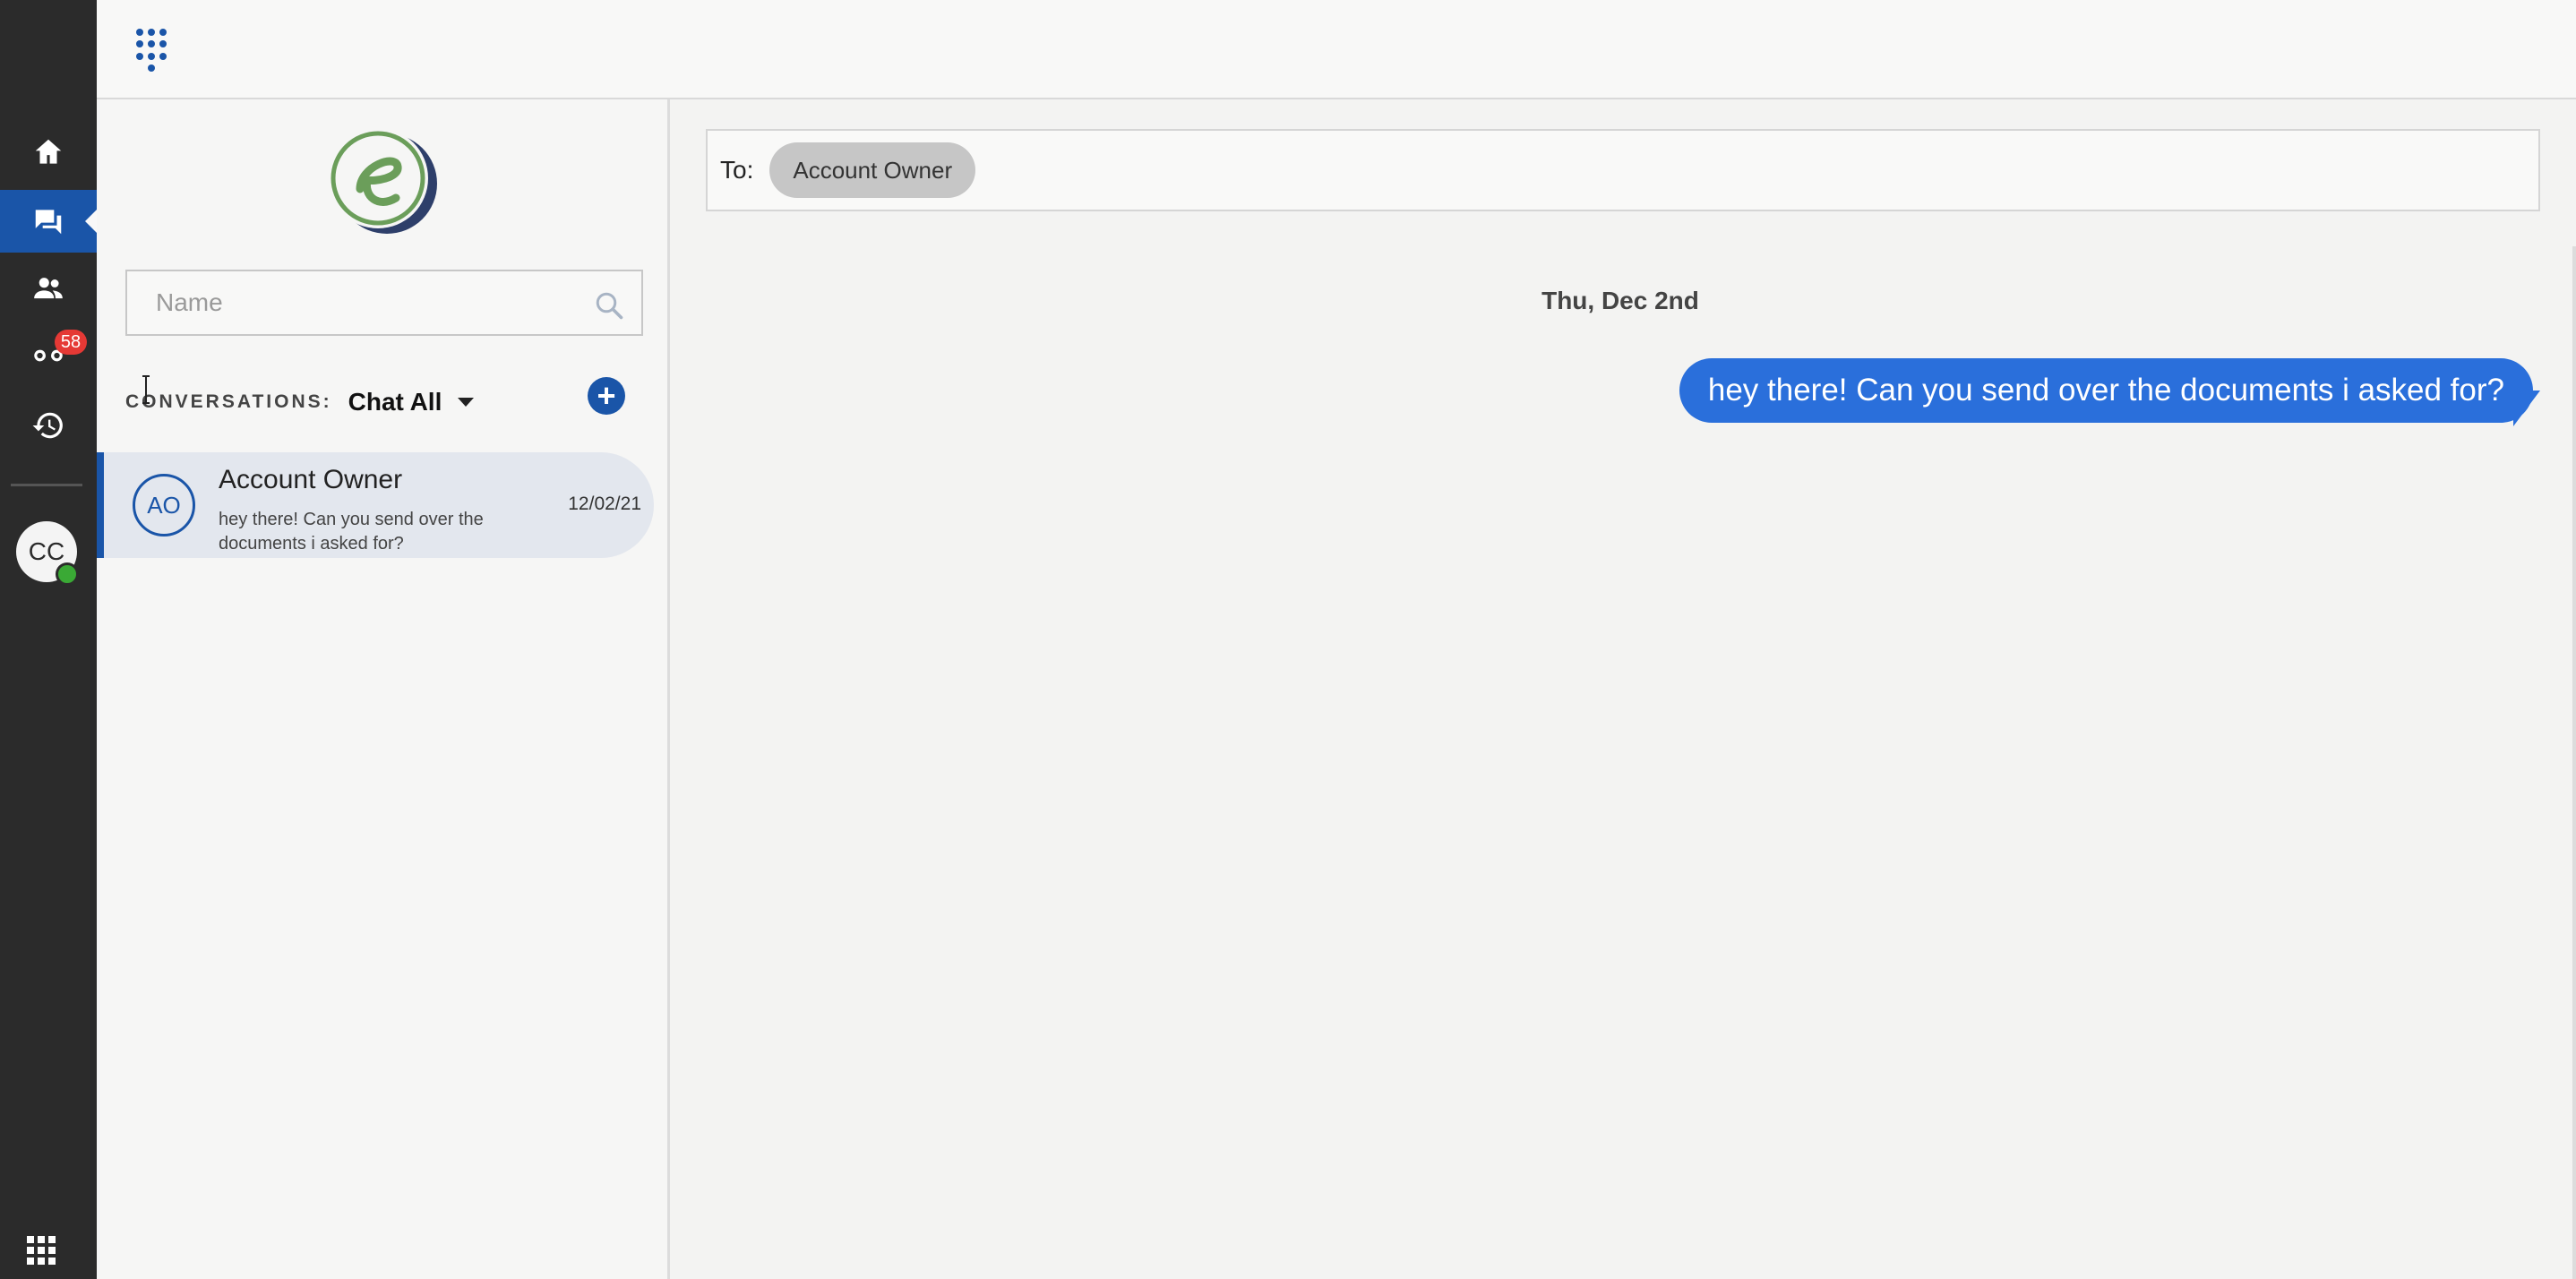 This screenshot has height=1279, width=2576. I want to click on chevron-down-icon, so click(466, 403).